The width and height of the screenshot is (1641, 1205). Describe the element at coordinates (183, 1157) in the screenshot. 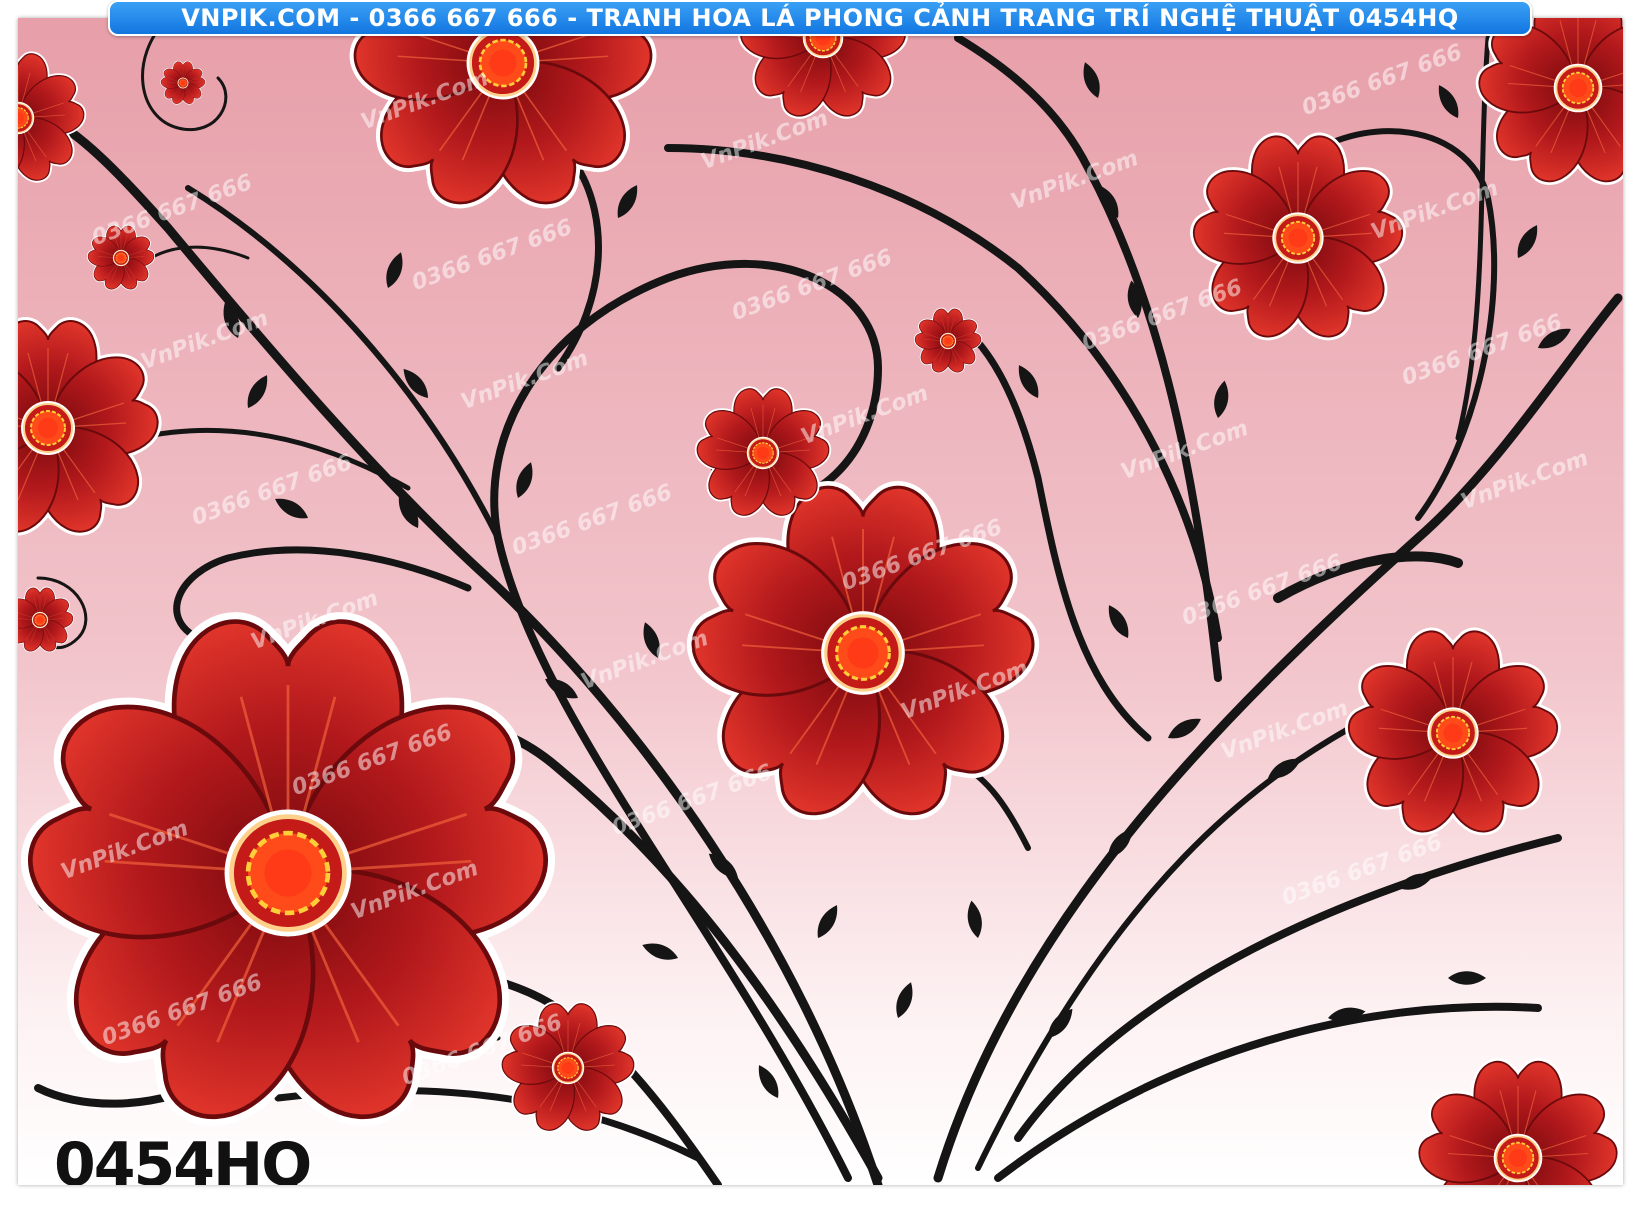

I see `artwork-code: 0454HQ` at that location.